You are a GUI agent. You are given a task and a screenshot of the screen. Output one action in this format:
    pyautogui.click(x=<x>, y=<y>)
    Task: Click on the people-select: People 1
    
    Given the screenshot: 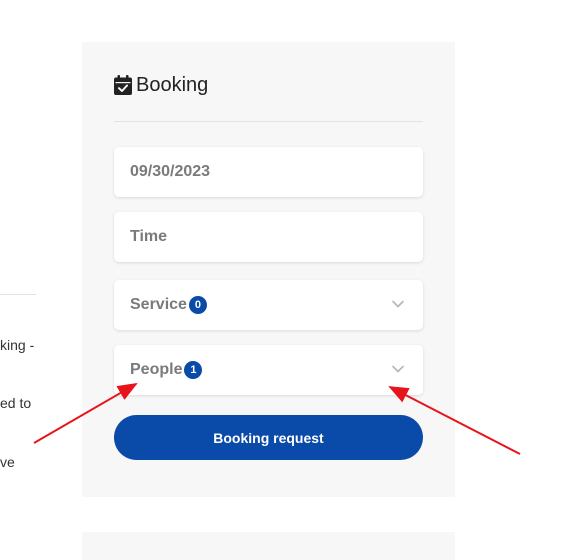 What is the action you would take?
    pyautogui.click(x=268, y=370)
    